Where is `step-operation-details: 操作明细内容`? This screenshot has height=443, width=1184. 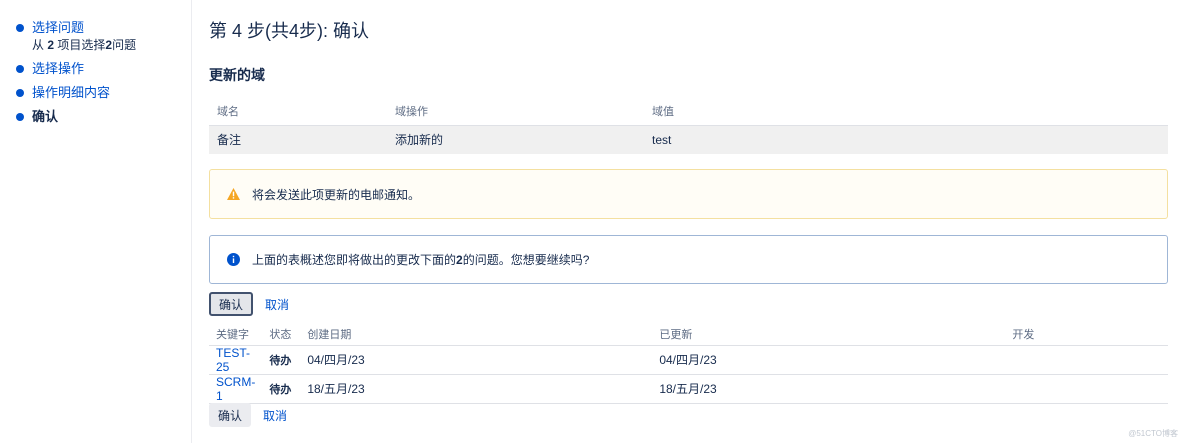 step-operation-details: 操作明细内容 is located at coordinates (95, 93).